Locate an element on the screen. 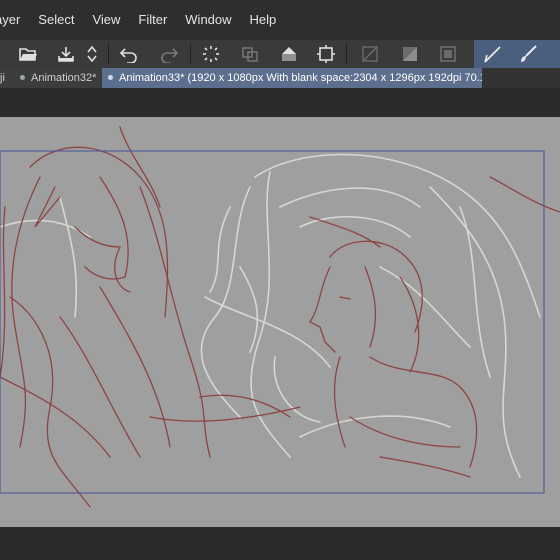  frame-icon is located at coordinates (448, 54).